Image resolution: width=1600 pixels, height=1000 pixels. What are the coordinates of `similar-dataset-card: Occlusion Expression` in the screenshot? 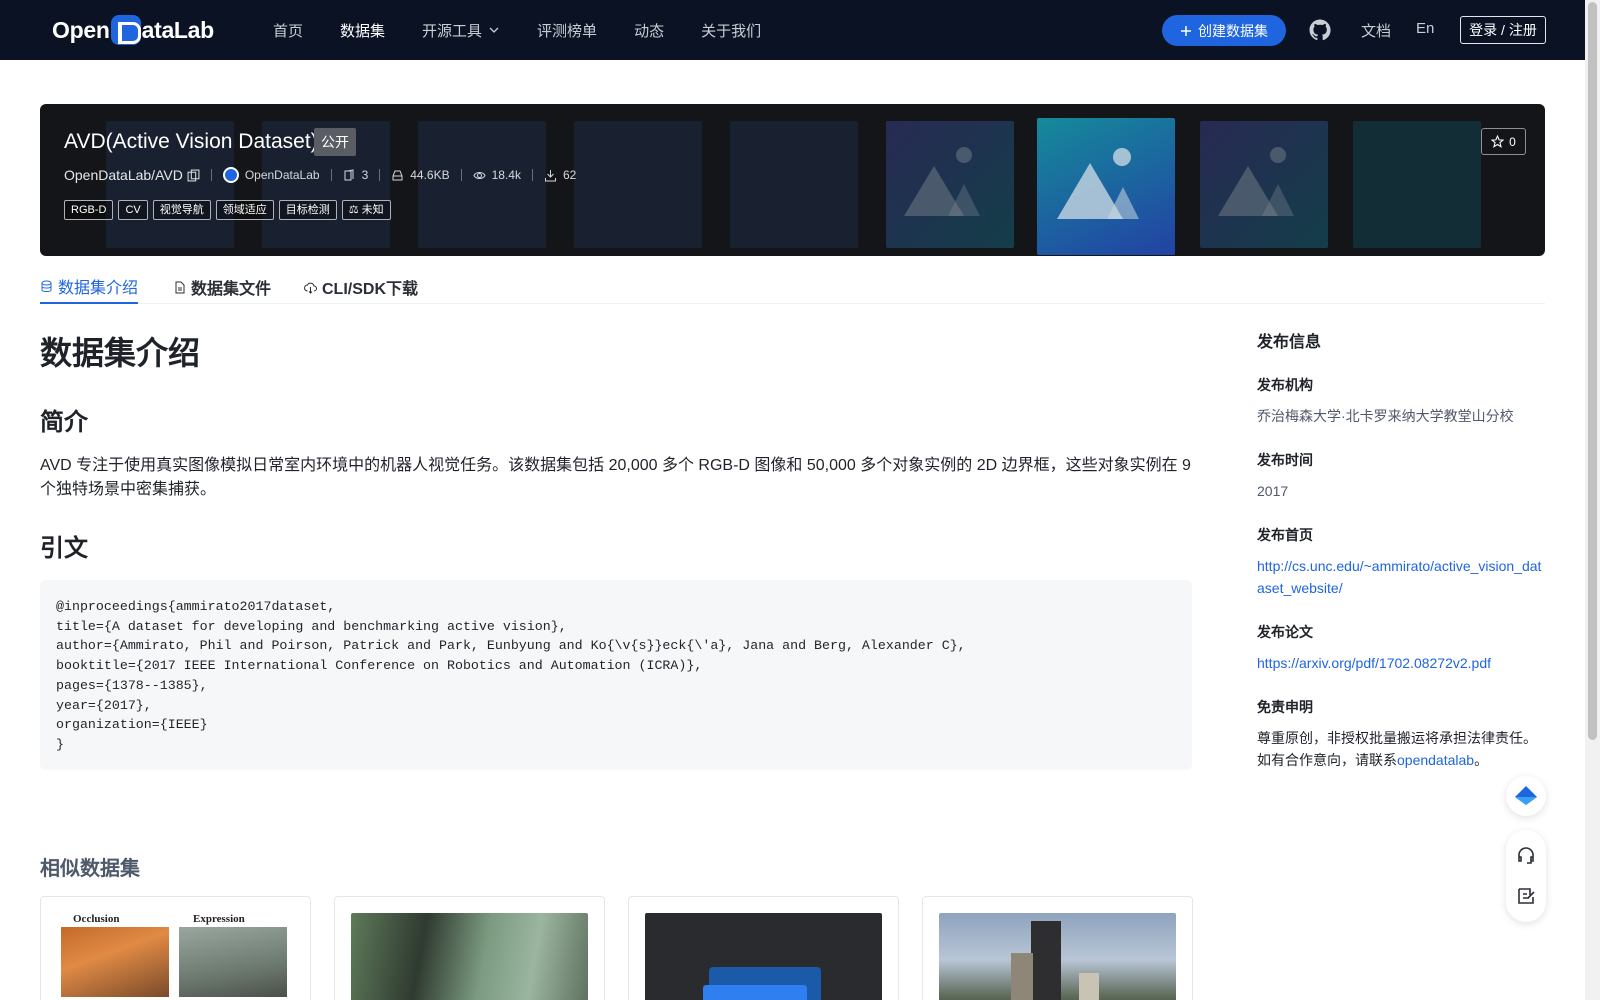 It's located at (175, 948).